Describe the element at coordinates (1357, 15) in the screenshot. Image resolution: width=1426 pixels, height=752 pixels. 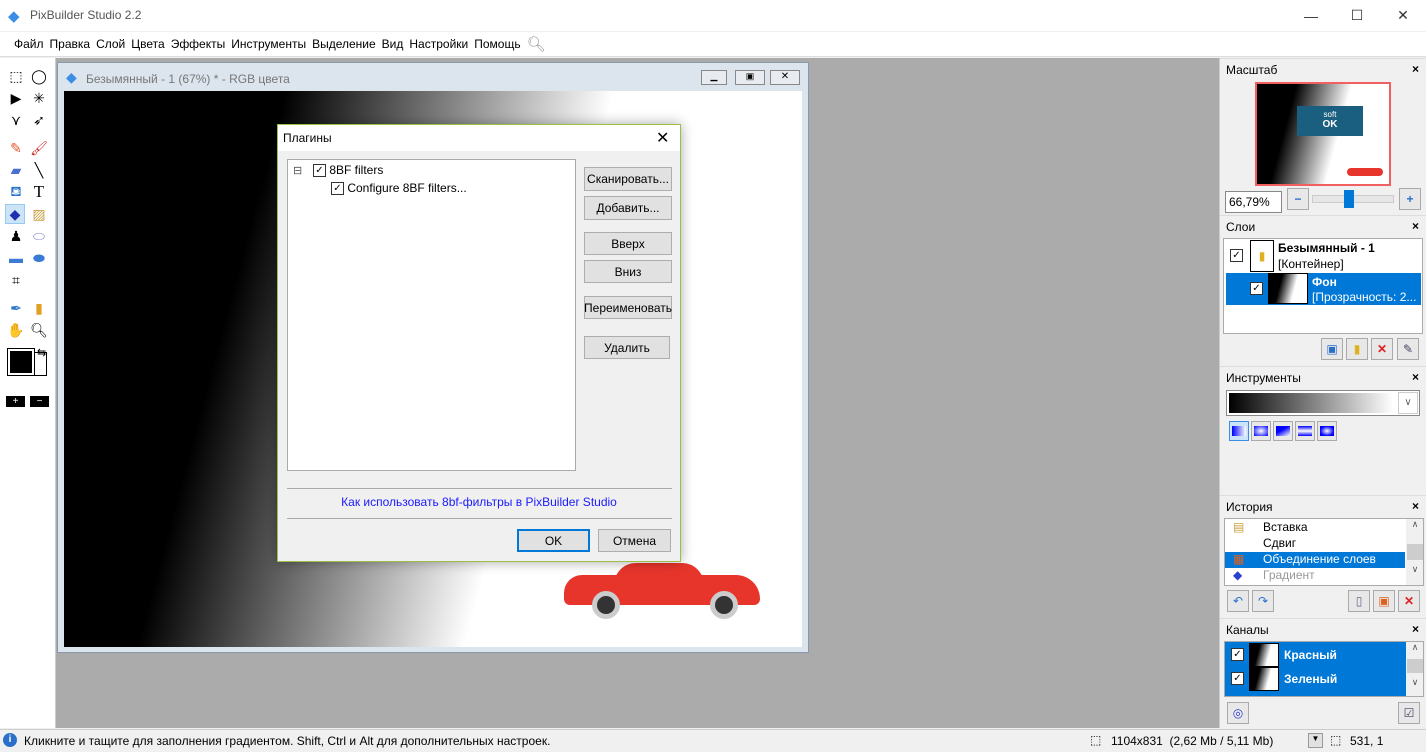
I see `maximize-button: ☐` at that location.